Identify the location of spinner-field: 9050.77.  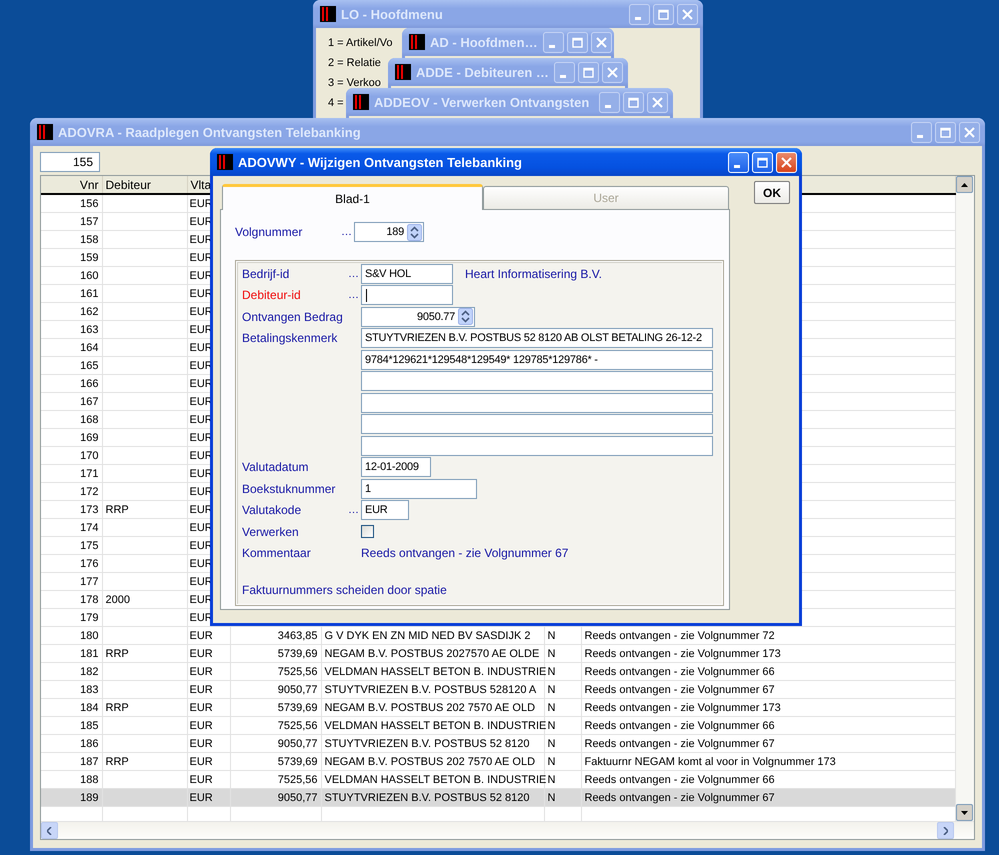
(418, 316).